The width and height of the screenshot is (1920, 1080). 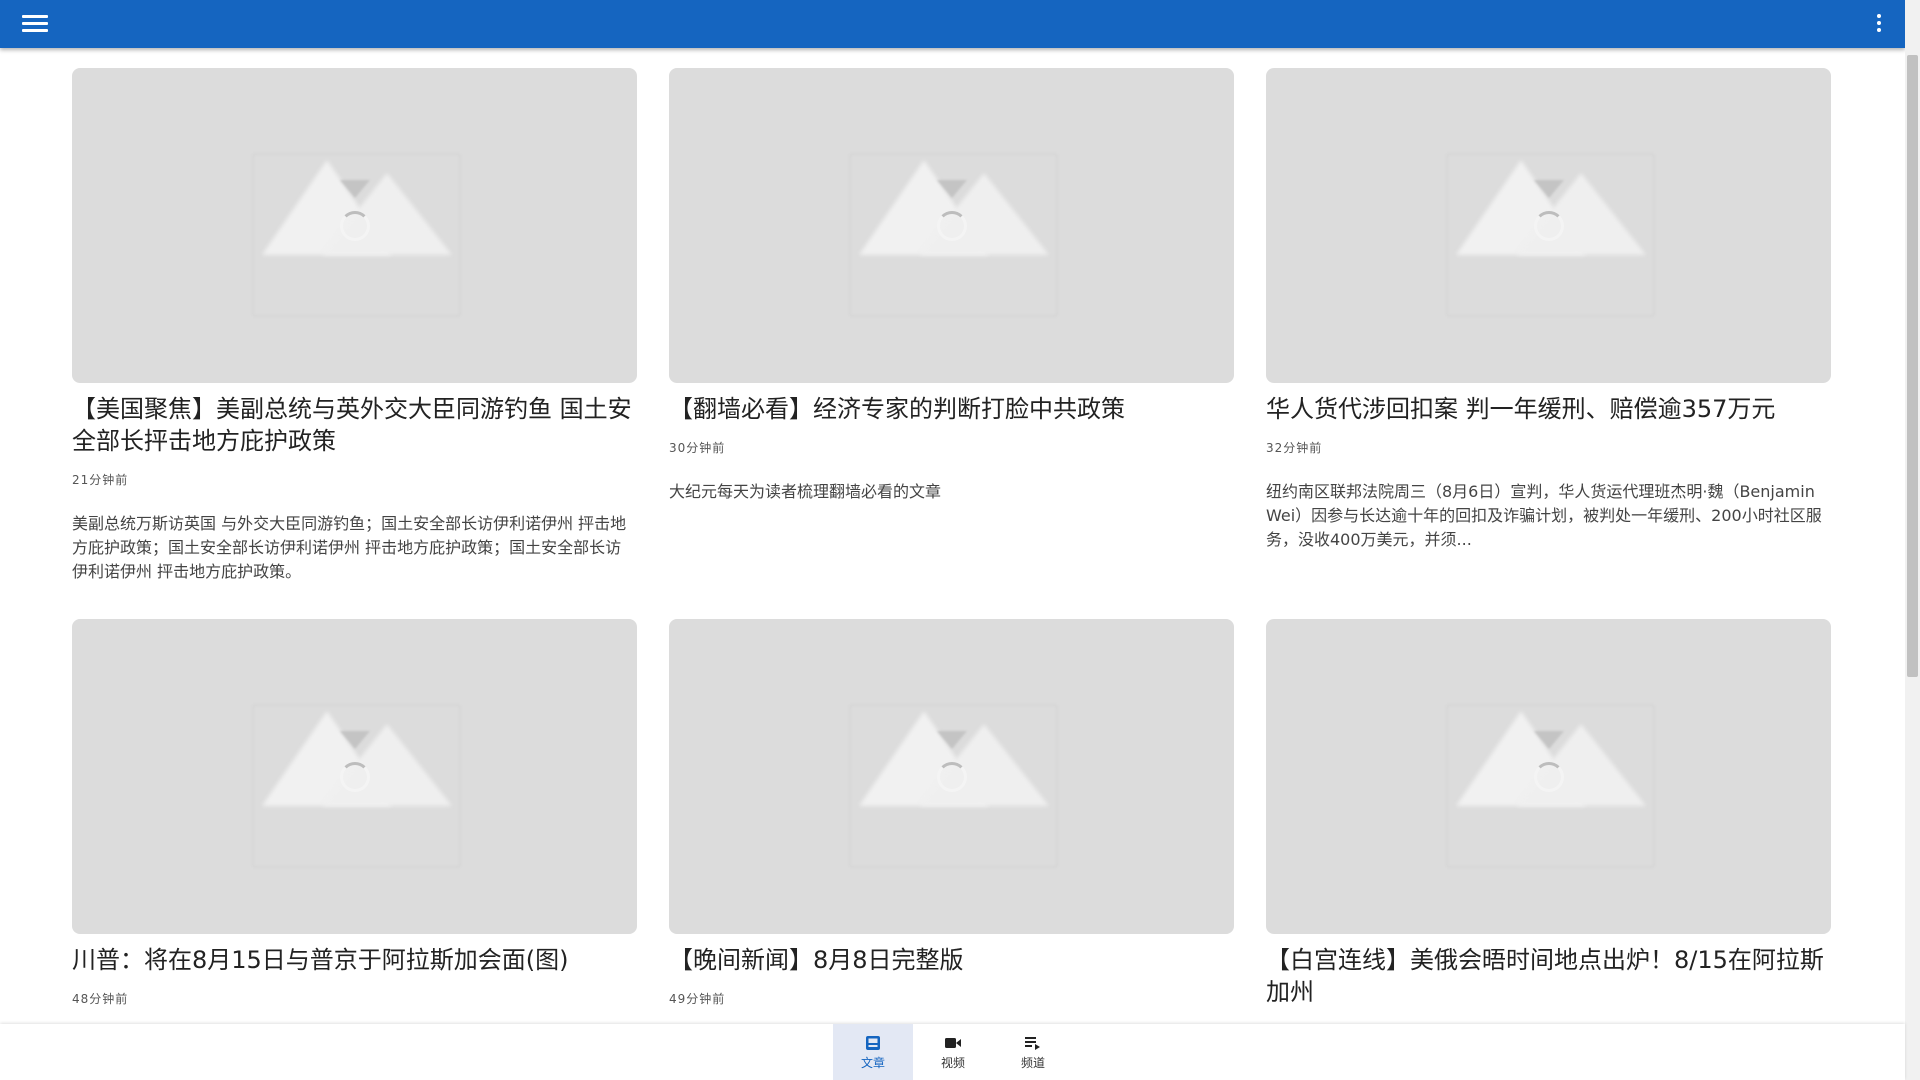 What do you see at coordinates (697, 999) in the screenshot?
I see `article-time: 49分钟前` at bounding box center [697, 999].